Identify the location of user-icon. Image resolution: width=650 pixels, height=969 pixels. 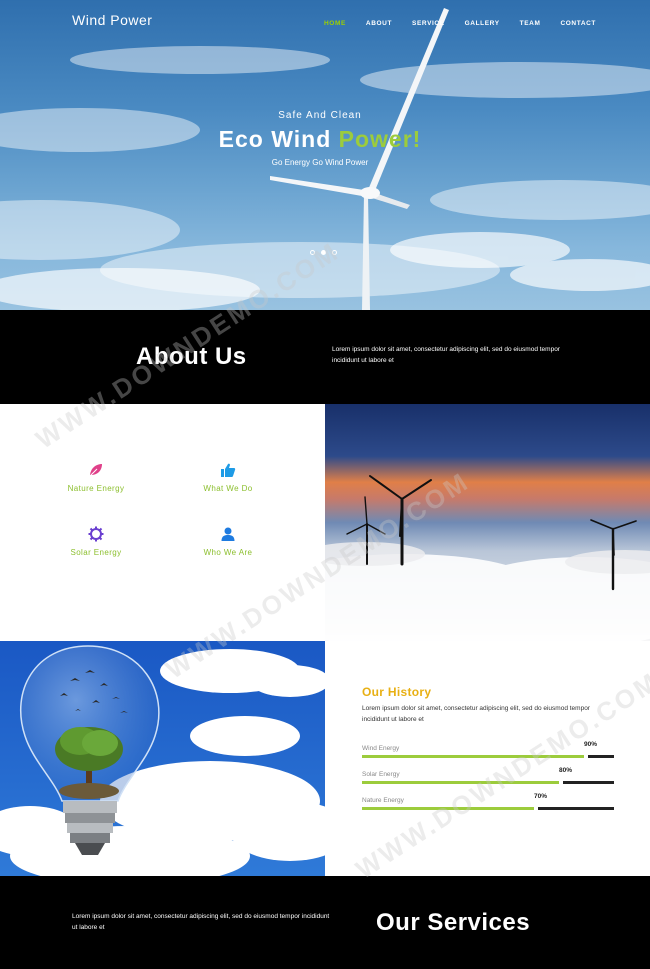
(228, 534).